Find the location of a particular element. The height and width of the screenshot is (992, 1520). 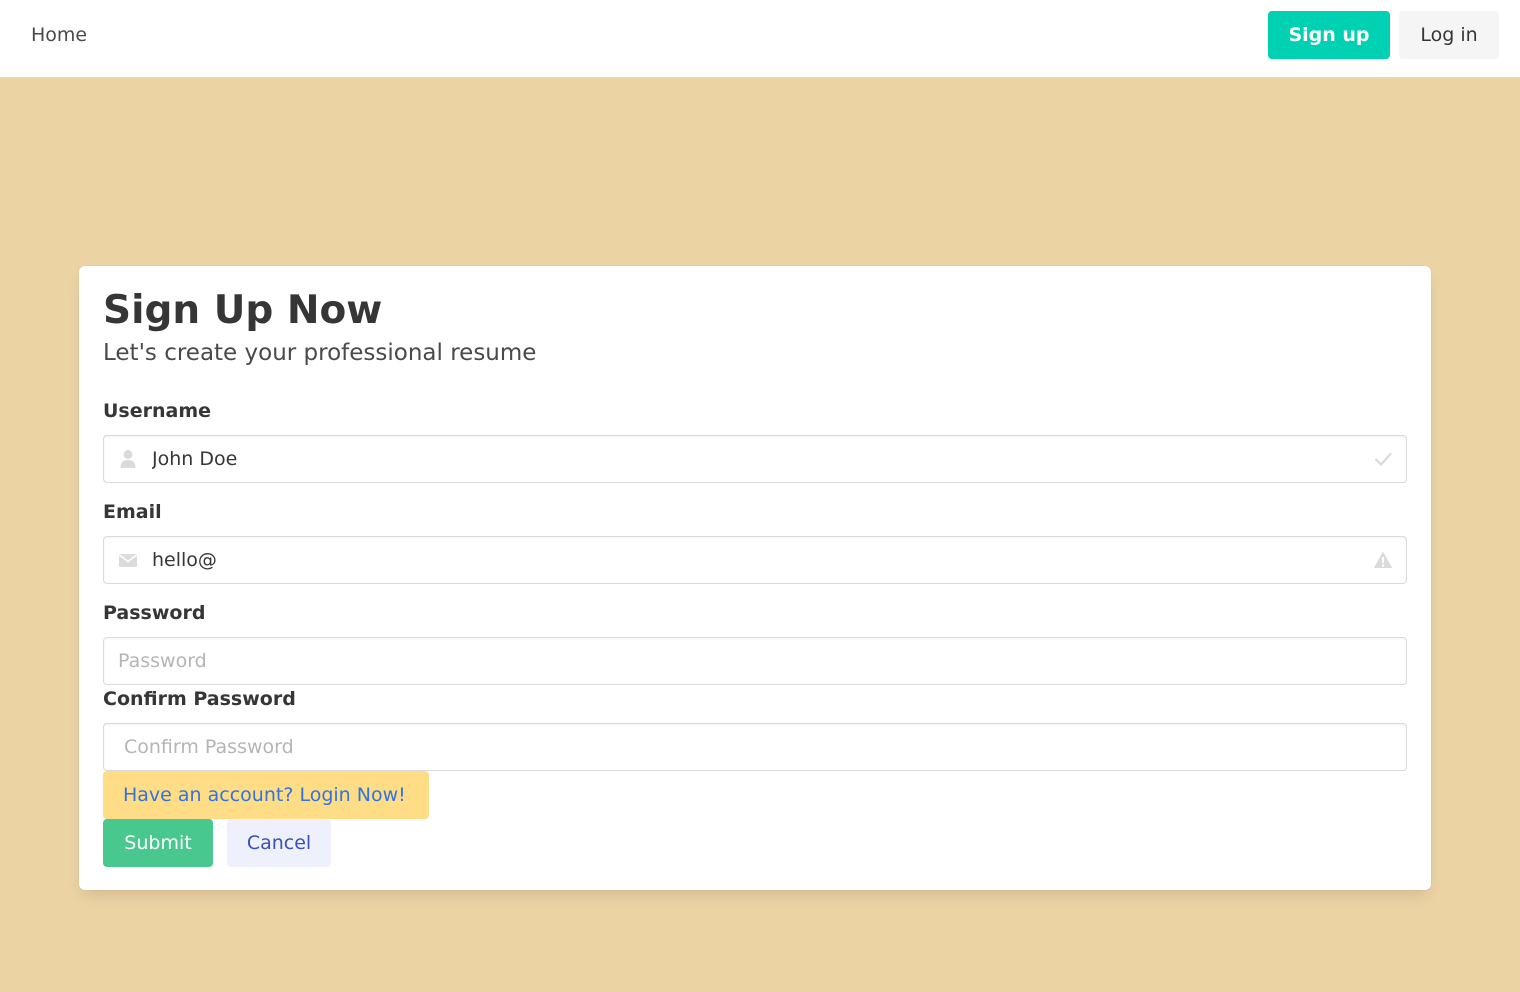

confirm-password-input is located at coordinates (756, 747).